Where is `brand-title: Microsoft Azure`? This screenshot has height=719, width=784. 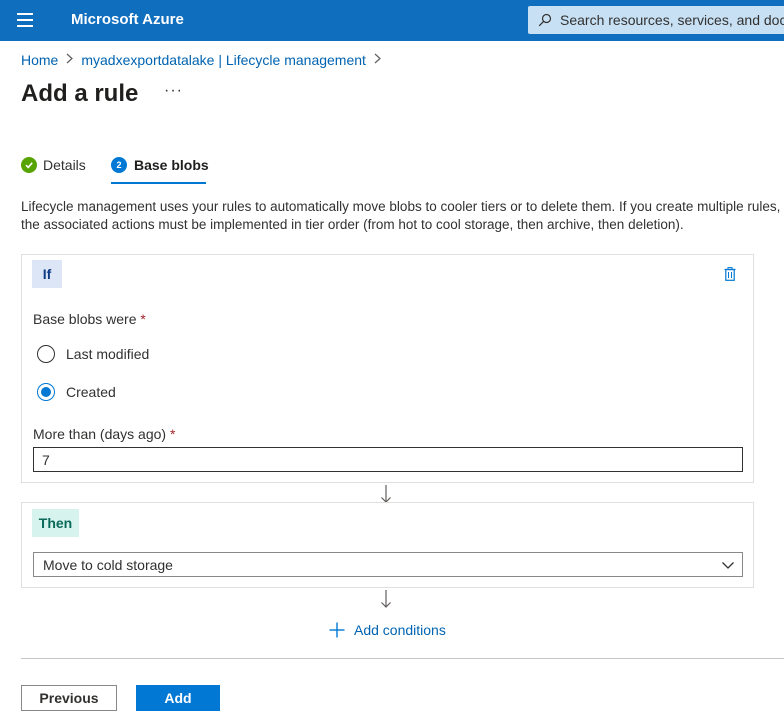
brand-title: Microsoft Azure is located at coordinates (127, 19).